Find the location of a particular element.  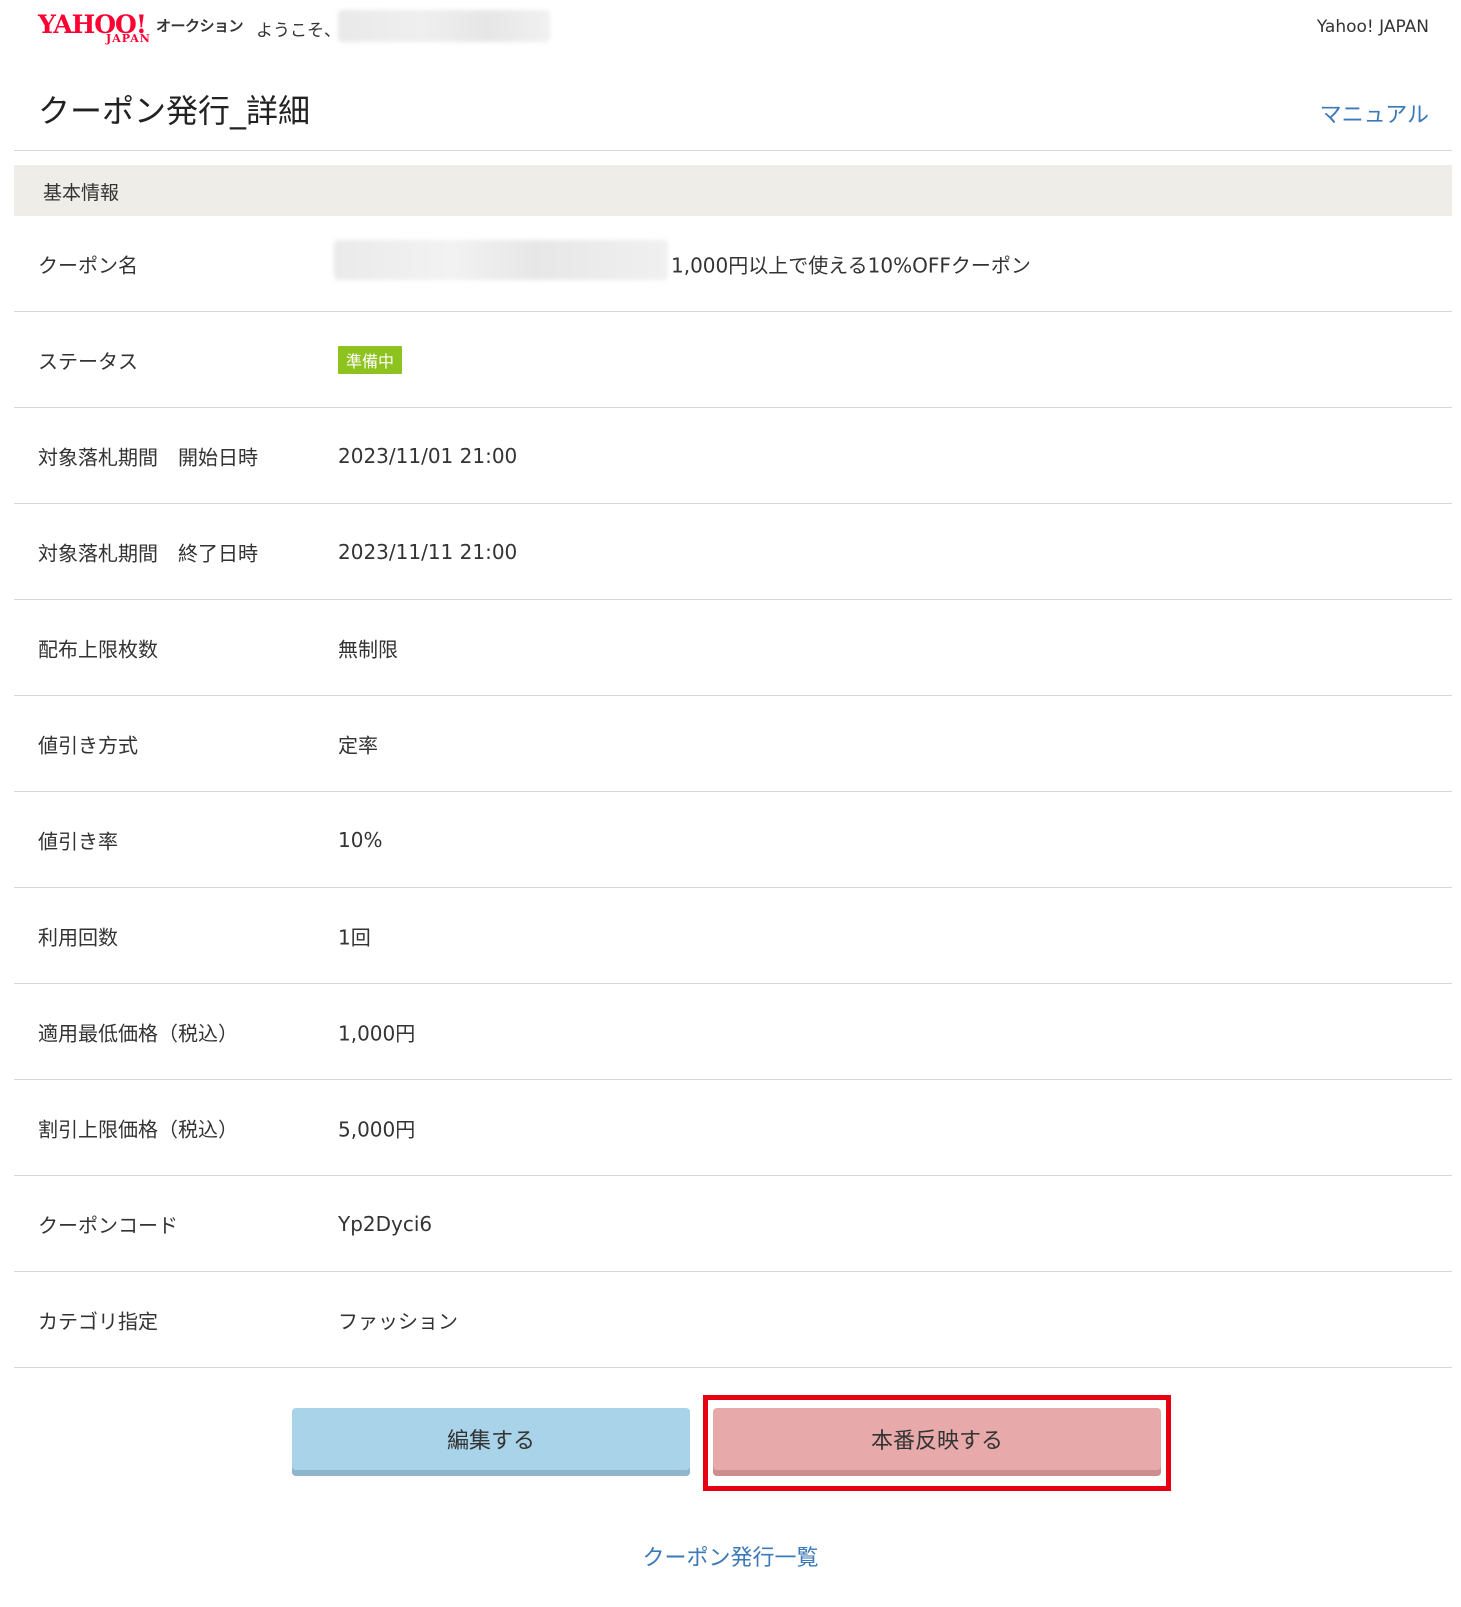

detail-row-distribution-limit: 配布上限枚数 無制限 is located at coordinates (733, 648).